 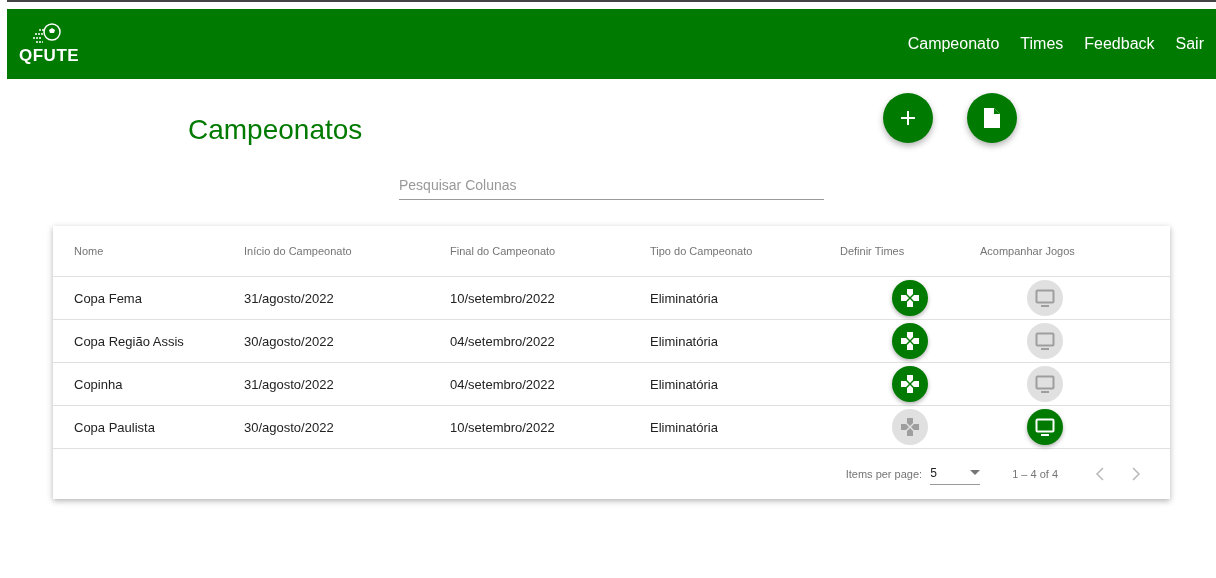 I want to click on caret-icon, so click(x=975, y=472).